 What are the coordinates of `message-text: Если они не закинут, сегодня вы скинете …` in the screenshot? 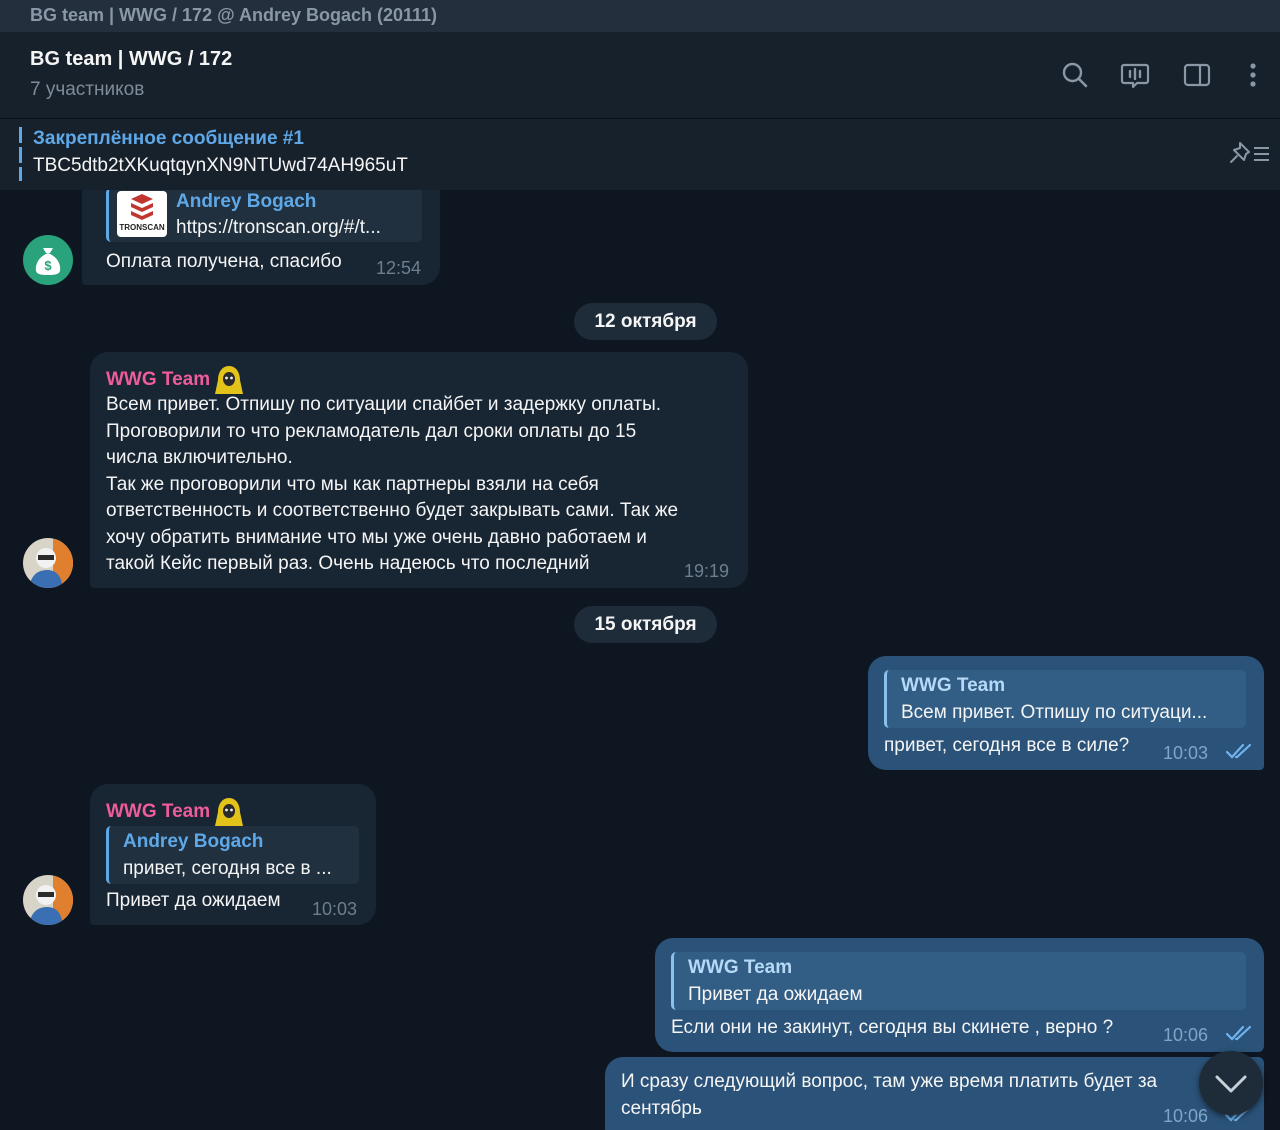 It's located at (892, 1027).